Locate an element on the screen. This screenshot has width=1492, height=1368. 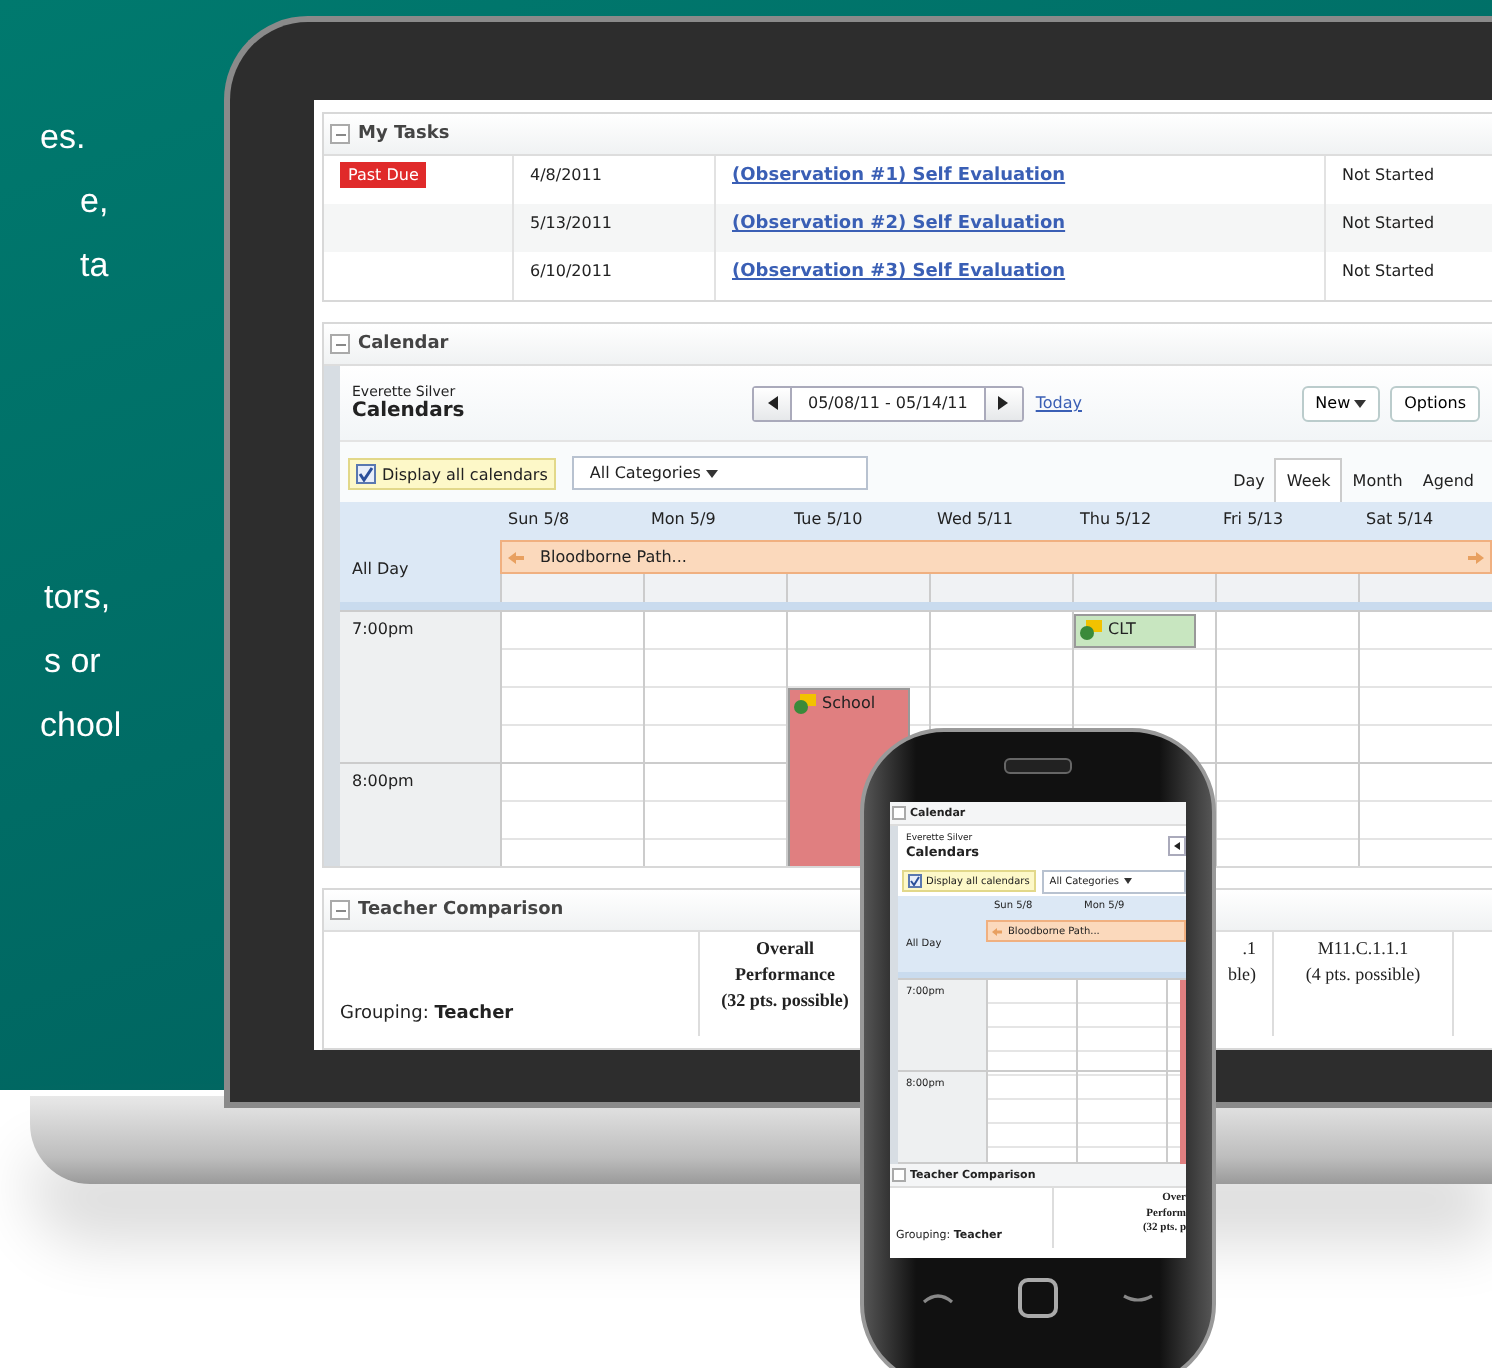
right-arrow-icon is located at coordinates (1476, 557).